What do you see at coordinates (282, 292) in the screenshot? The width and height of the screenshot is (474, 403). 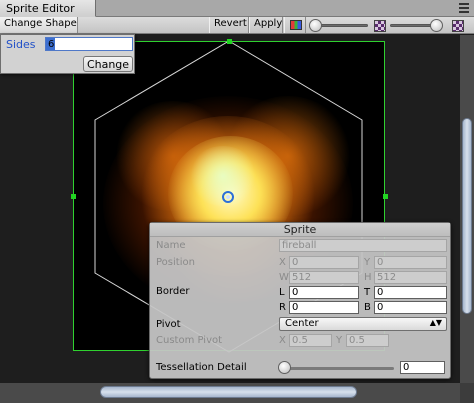 I see `border-l-axis: L` at bounding box center [282, 292].